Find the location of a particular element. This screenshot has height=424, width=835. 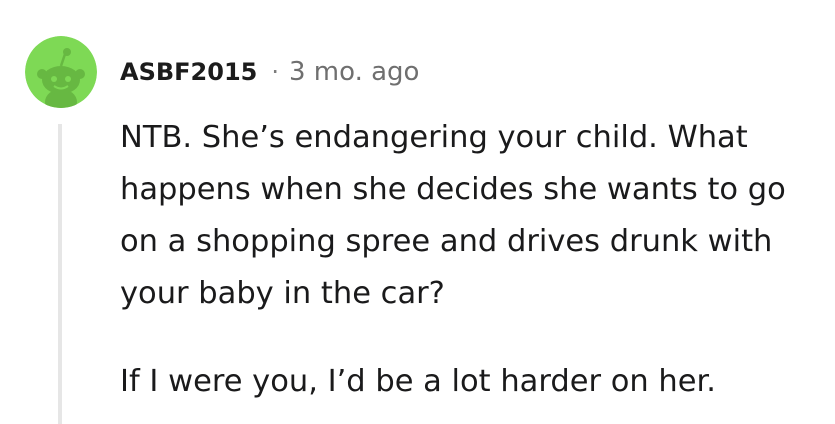

comment-meta: ASBF2015 · 3 mo. ago is located at coordinates (269, 72).